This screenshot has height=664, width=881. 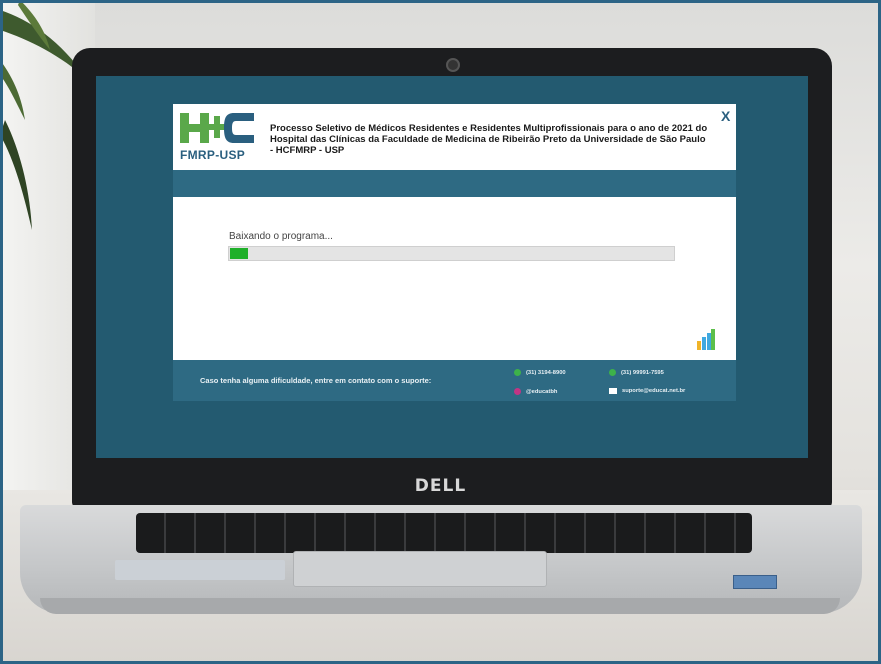 I want to click on contact-email: suporte@educat.net.br, so click(x=647, y=391).